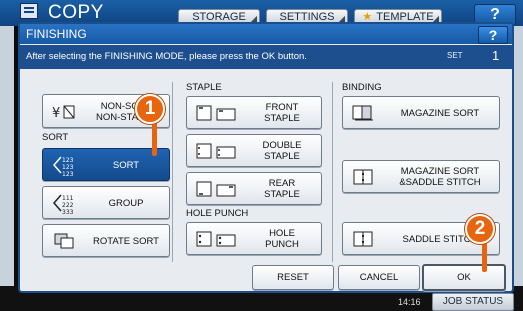 Image resolution: width=523 pixels, height=311 pixels. I want to click on binding-section-label: BINDING, so click(362, 87).